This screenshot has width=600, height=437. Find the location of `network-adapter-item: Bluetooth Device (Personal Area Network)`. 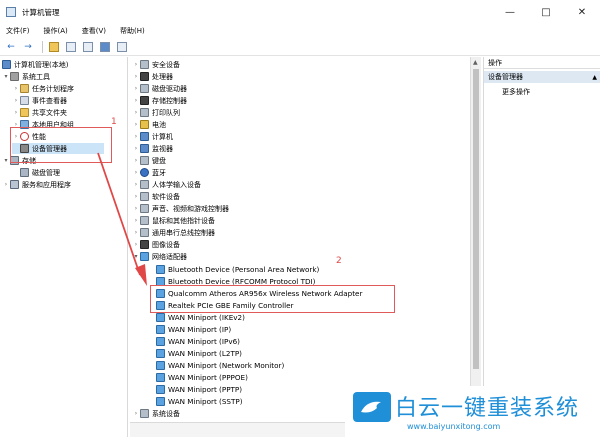

network-adapter-item: Bluetooth Device (Personal Area Network) is located at coordinates (237, 269).